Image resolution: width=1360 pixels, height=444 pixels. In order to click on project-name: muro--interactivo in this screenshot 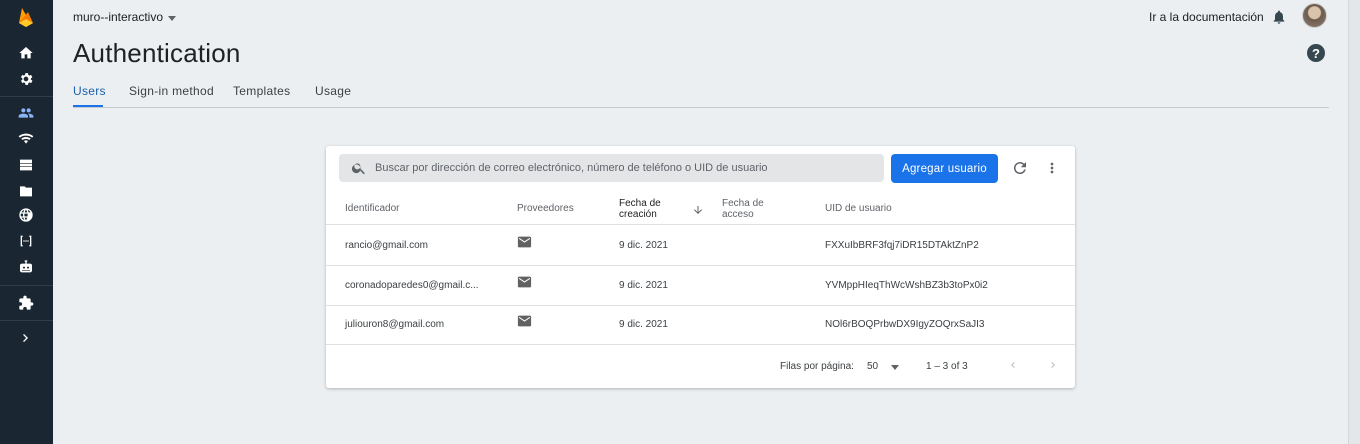, I will do `click(118, 17)`.